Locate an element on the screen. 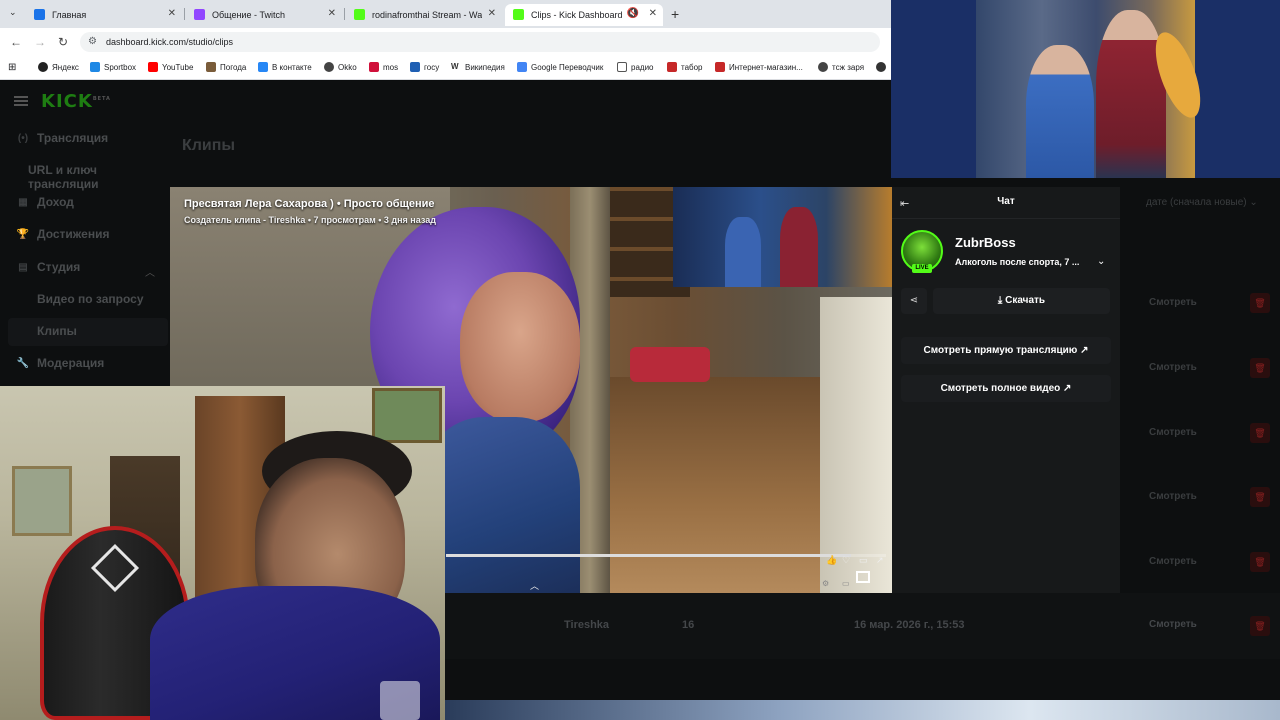  okko-icon is located at coordinates (329, 67).